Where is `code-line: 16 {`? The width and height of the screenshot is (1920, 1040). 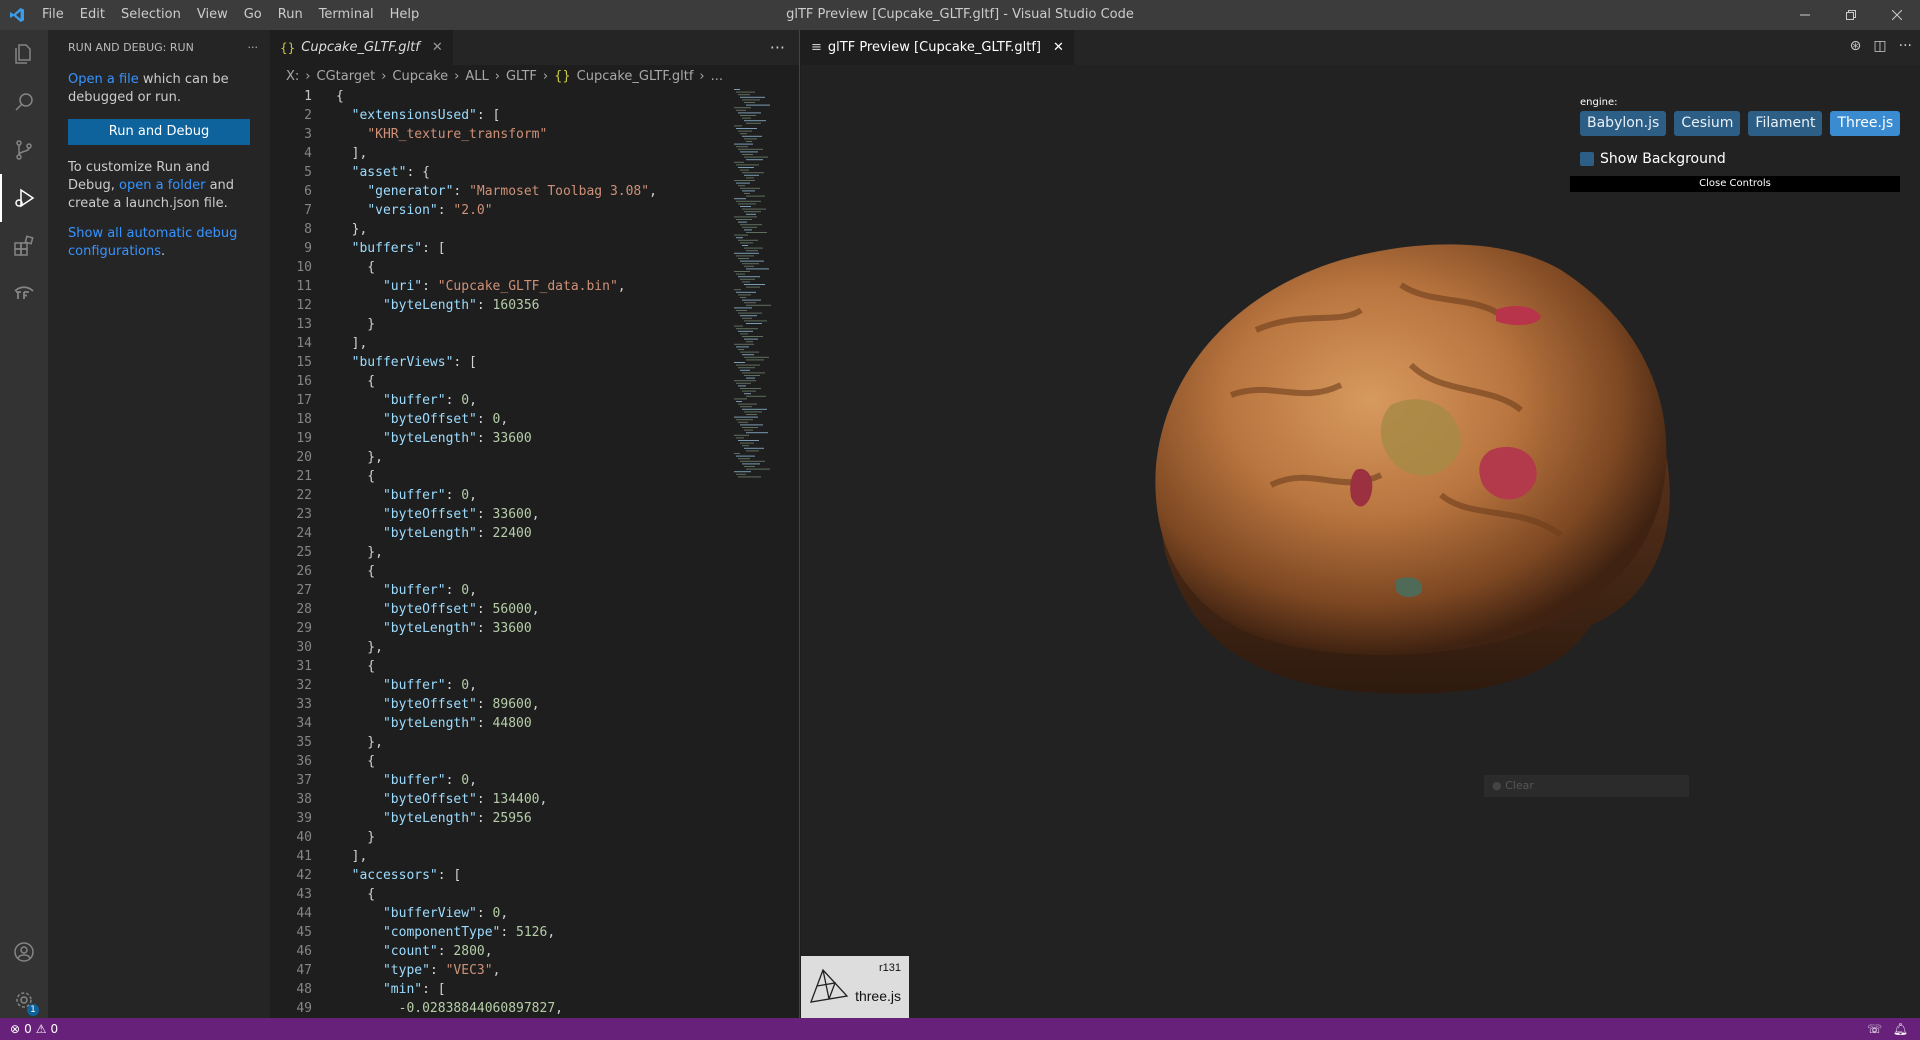
code-line: 16 { is located at coordinates (500, 381).